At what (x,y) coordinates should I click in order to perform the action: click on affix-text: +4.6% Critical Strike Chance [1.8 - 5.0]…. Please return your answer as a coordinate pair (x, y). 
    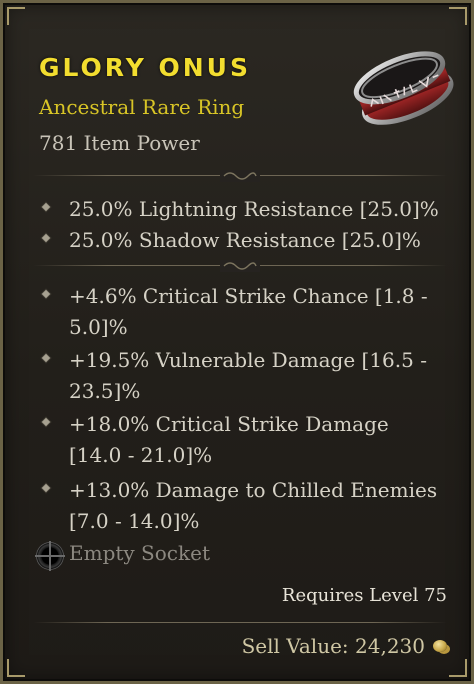
    Looking at the image, I should click on (248, 311).